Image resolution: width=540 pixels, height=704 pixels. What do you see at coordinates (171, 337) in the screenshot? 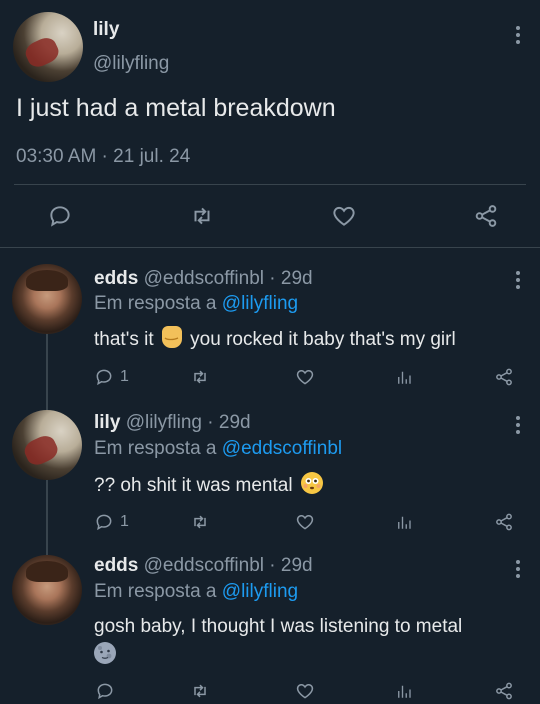
I see `rock-on-hand-icon` at bounding box center [171, 337].